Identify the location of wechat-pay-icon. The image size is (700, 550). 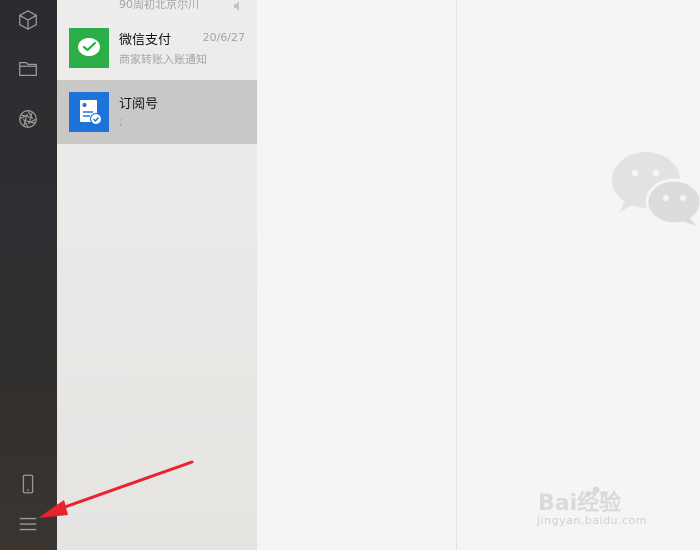
(89, 47).